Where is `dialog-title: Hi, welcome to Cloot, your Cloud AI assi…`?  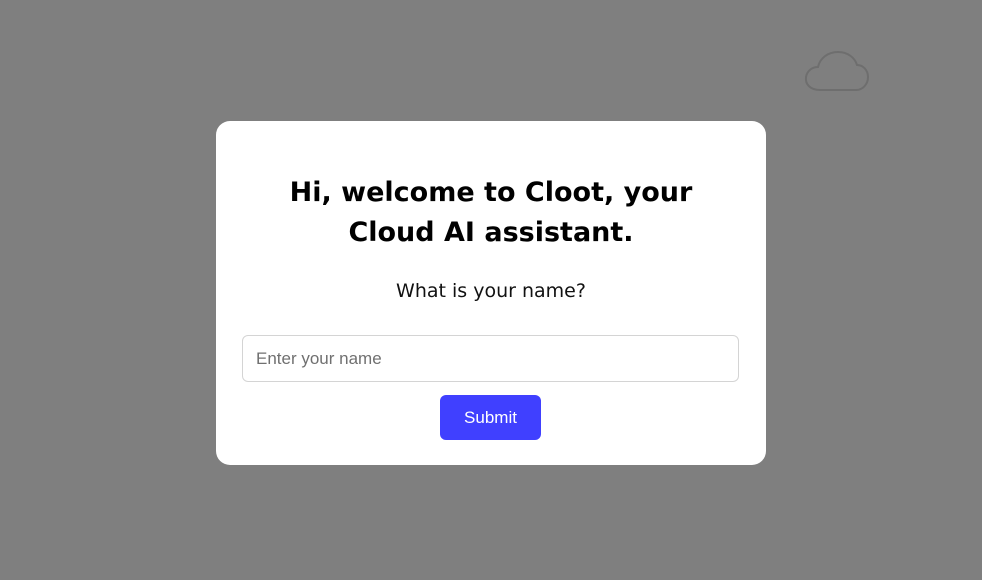 dialog-title: Hi, welcome to Cloot, your Cloud AI assi… is located at coordinates (491, 212).